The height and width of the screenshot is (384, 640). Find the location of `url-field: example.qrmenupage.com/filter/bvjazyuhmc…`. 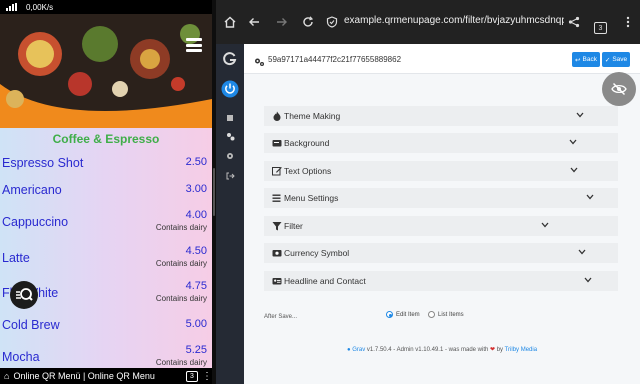

url-field: example.qrmenupage.com/filter/bvjazyuhmc… is located at coordinates (454, 20).